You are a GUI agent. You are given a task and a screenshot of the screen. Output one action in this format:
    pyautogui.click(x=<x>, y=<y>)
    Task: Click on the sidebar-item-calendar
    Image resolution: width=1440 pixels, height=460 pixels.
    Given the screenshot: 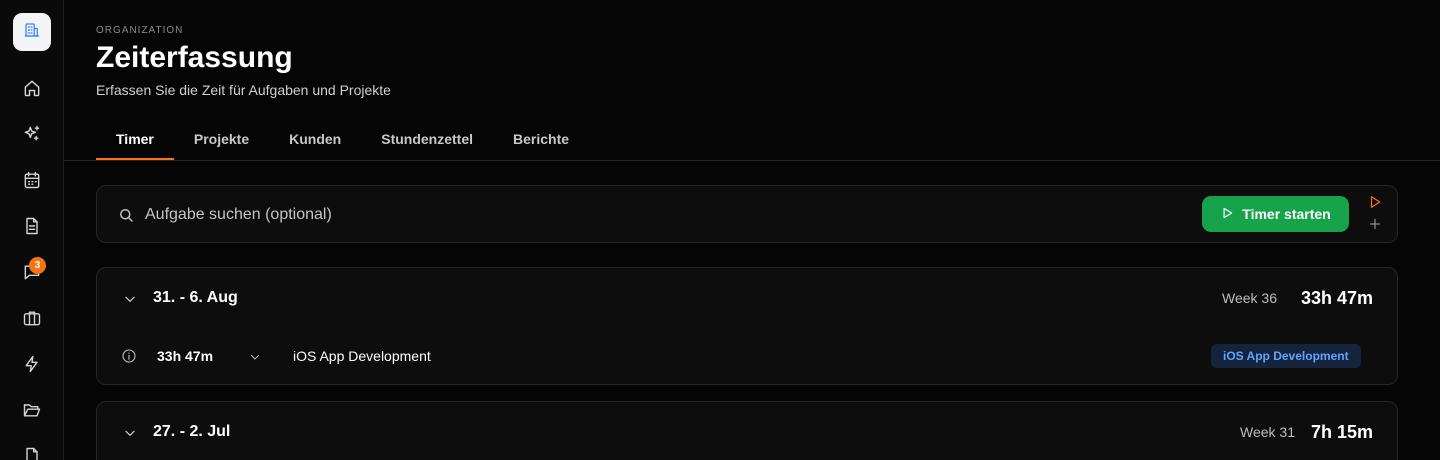 What is the action you would take?
    pyautogui.click(x=32, y=182)
    